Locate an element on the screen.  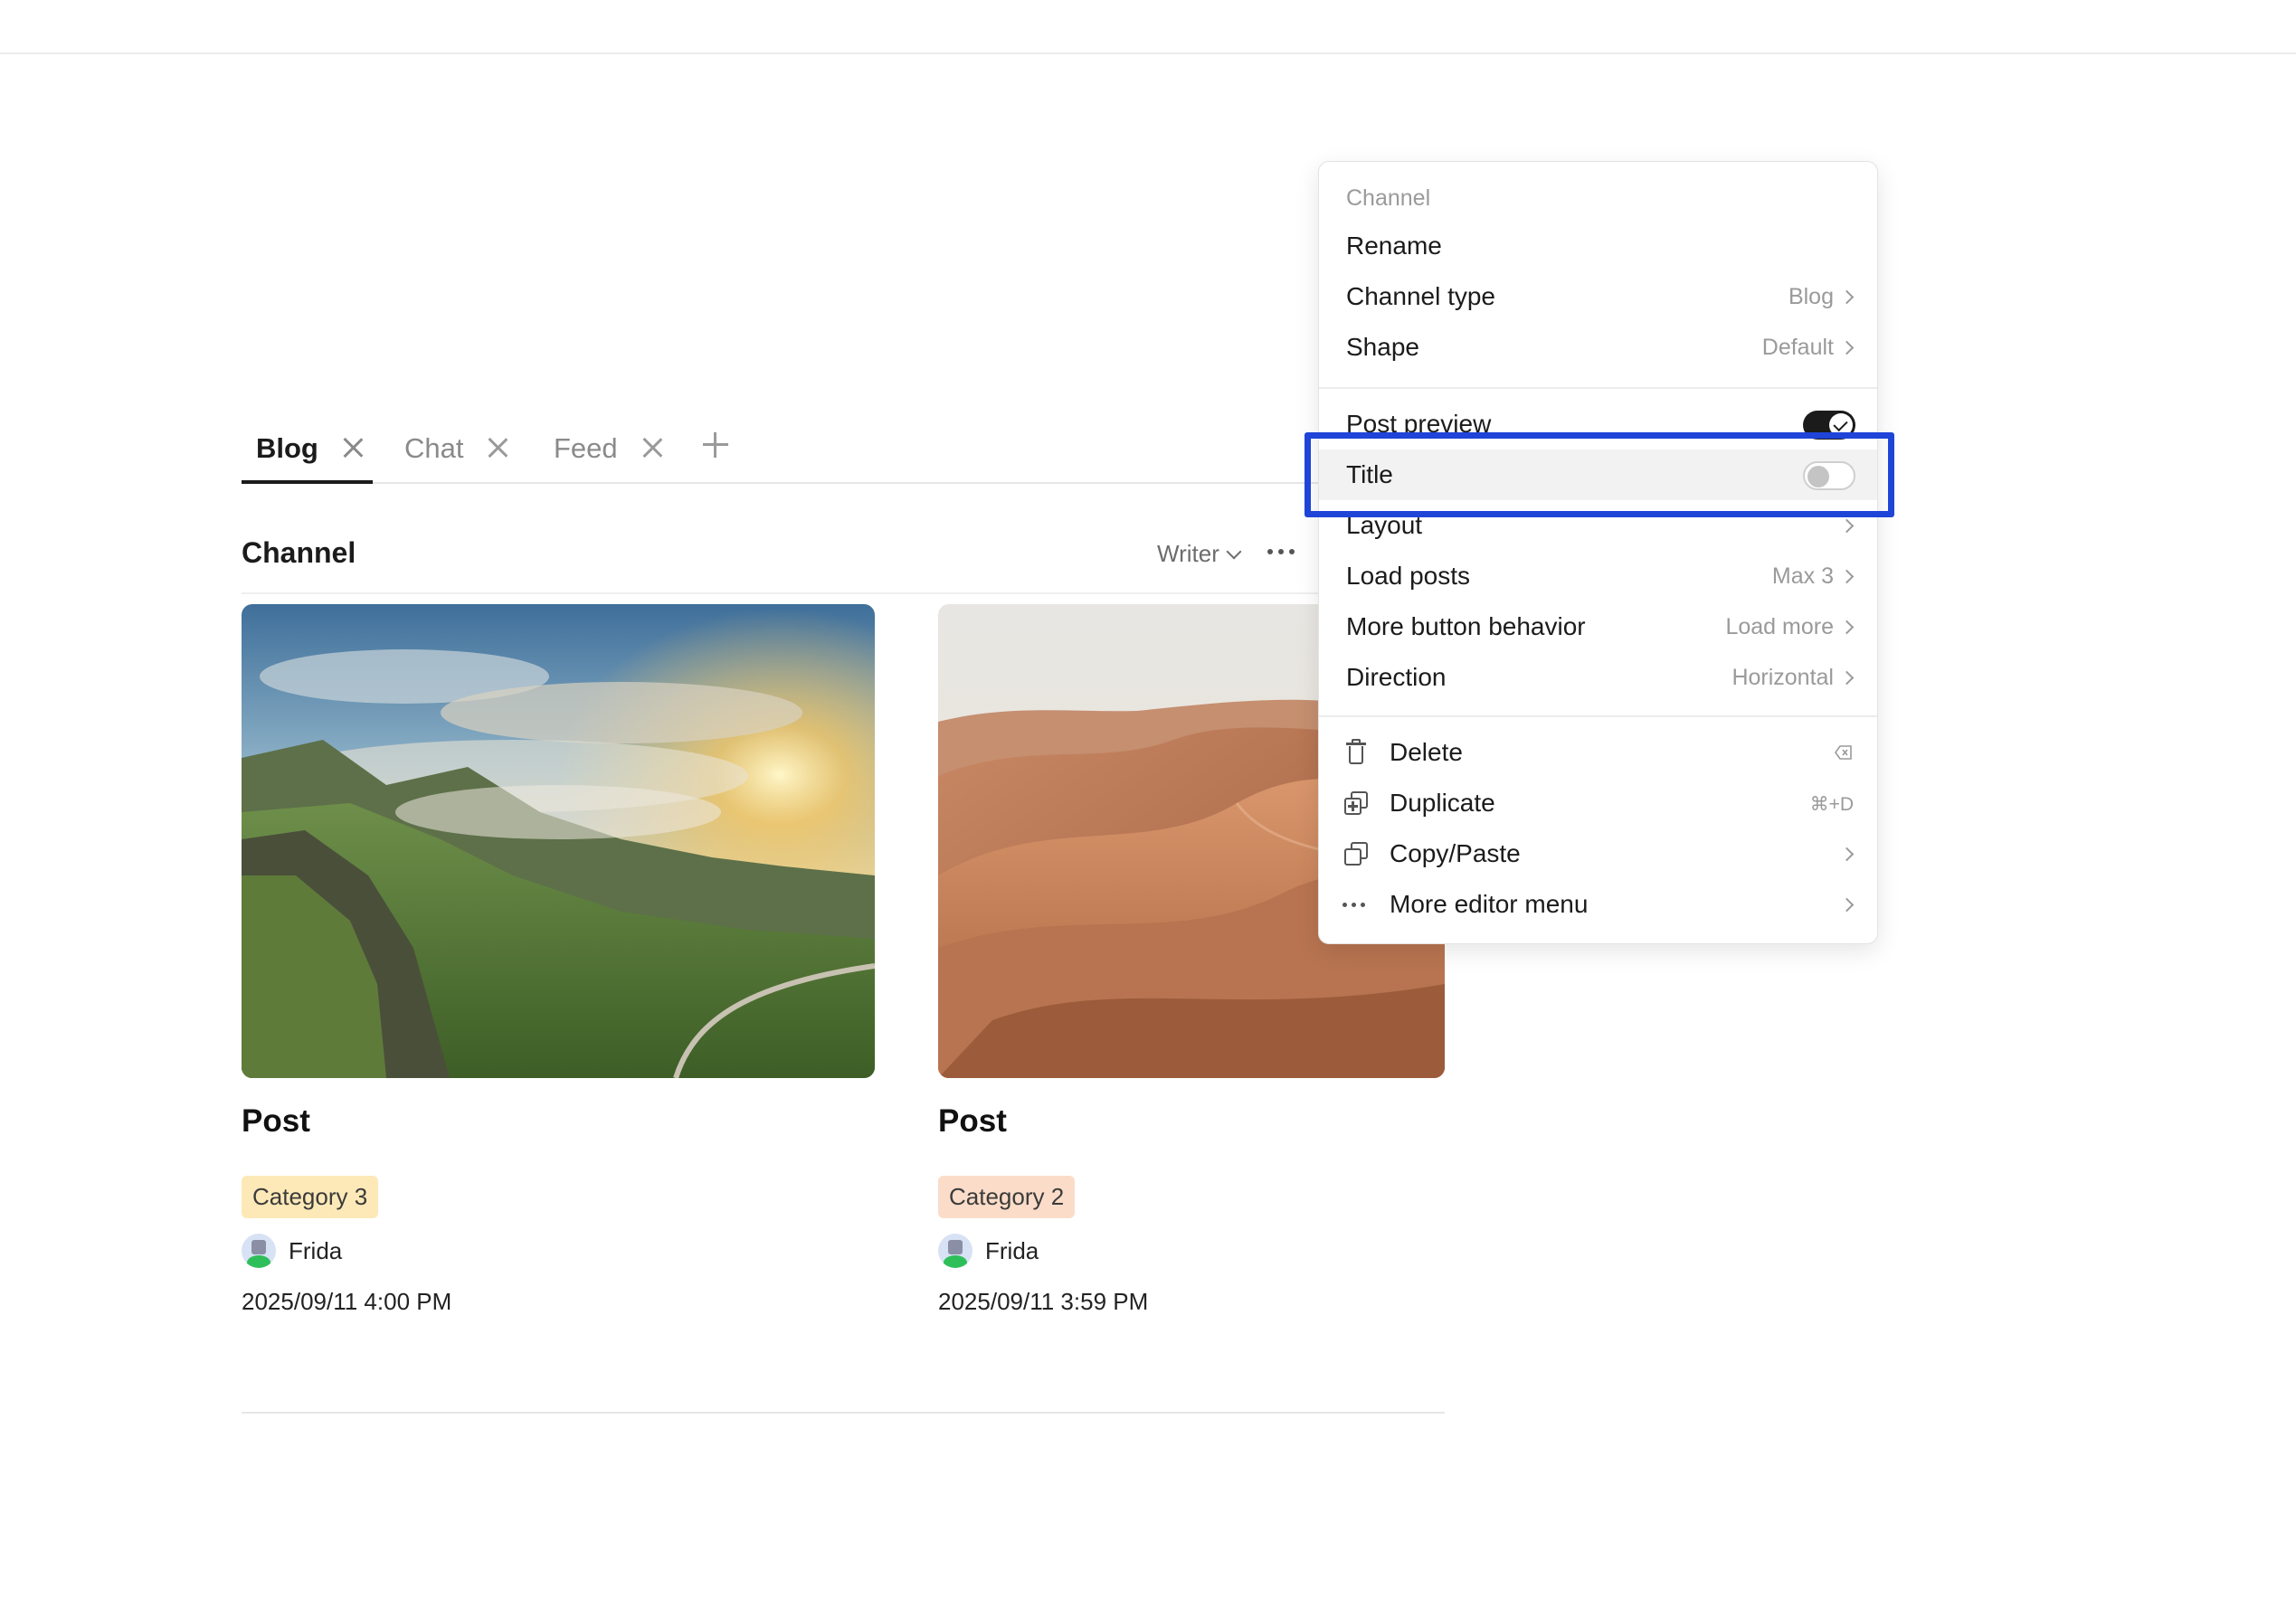
category-badge: Category 3 is located at coordinates (310, 1197).